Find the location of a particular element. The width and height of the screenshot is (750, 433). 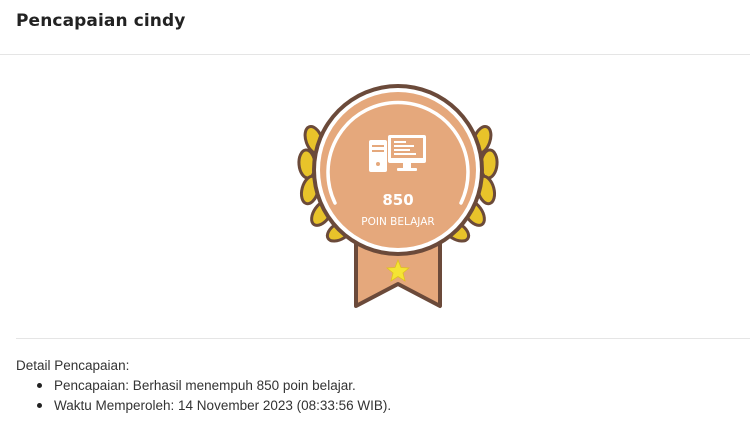

page-header: Pencapaian cindy is located at coordinates (375, 27).